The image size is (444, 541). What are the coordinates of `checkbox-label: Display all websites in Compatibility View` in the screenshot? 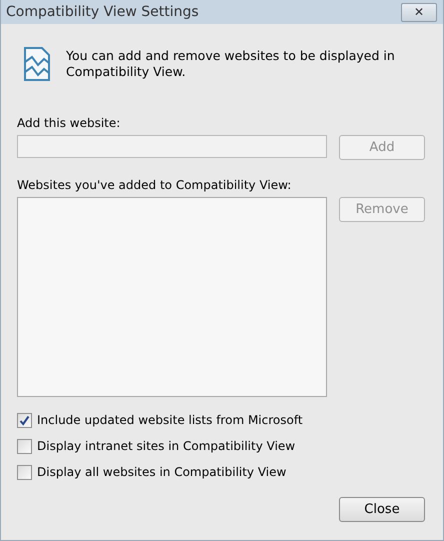 It's located at (161, 472).